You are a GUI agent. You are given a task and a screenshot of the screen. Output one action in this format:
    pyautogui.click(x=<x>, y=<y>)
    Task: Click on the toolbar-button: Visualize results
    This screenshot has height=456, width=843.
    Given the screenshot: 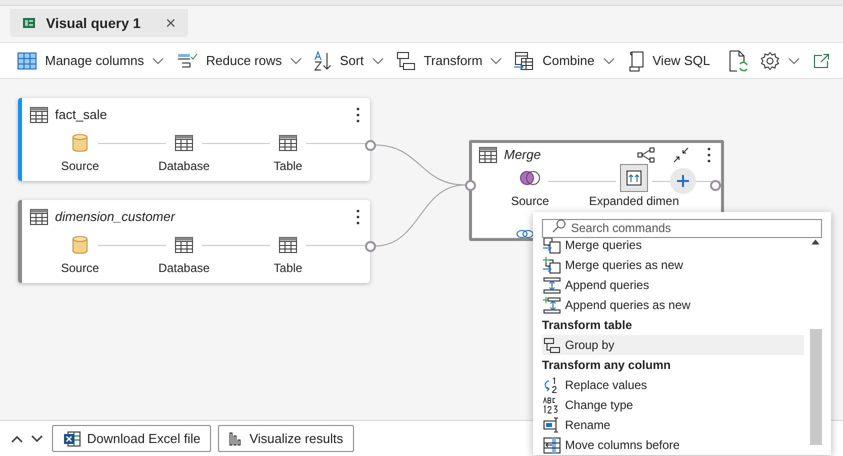 What is the action you would take?
    pyautogui.click(x=286, y=438)
    